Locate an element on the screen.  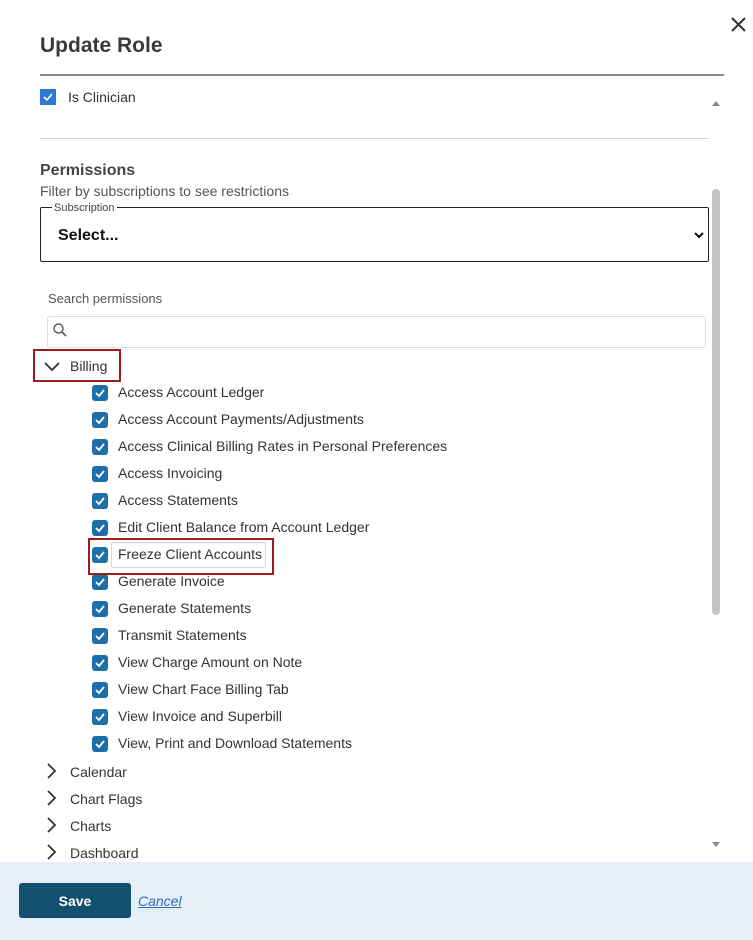
subscription-select is located at coordinates (374, 234).